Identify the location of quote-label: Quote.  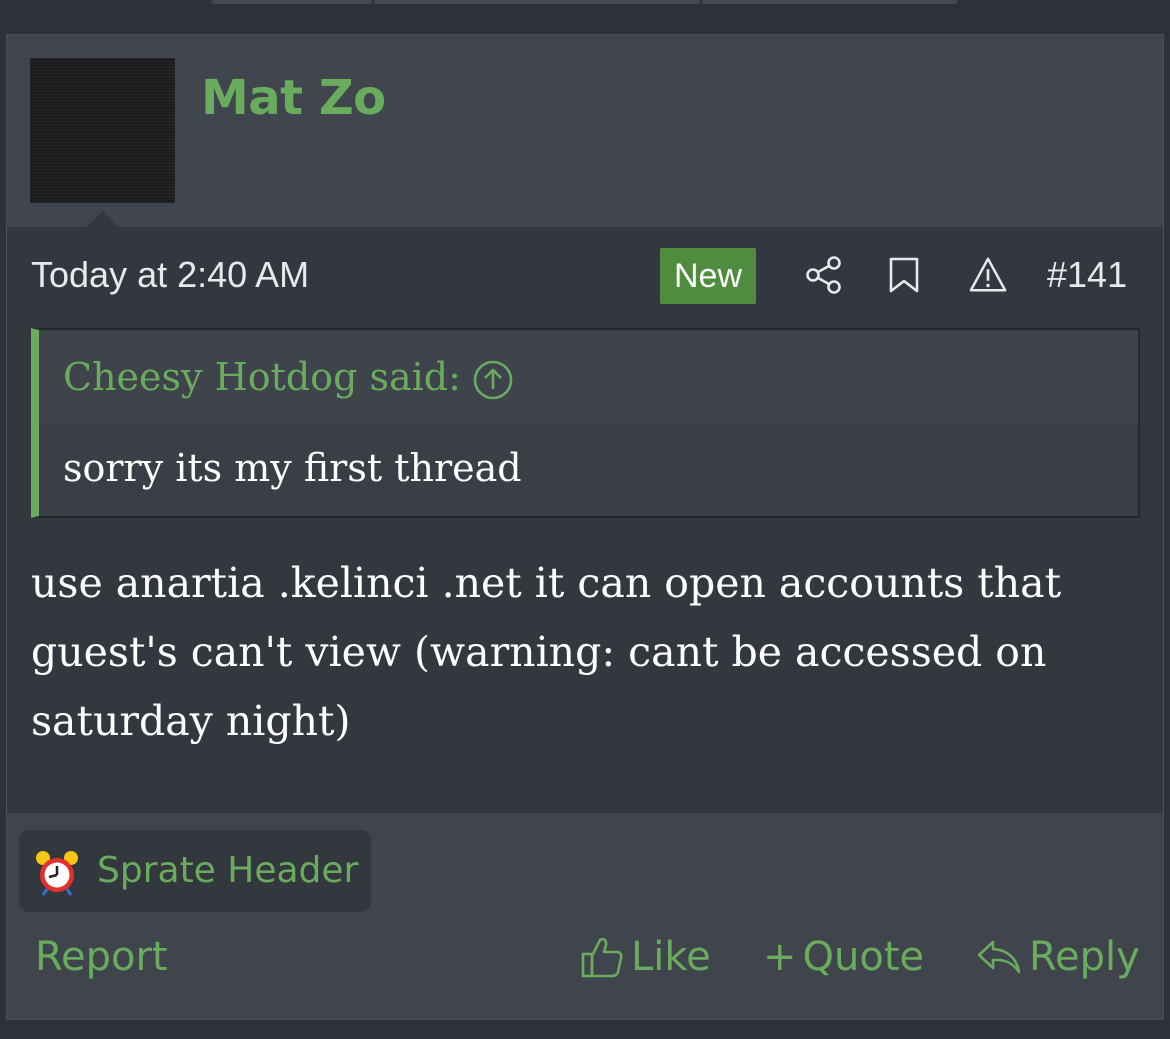
(863, 957).